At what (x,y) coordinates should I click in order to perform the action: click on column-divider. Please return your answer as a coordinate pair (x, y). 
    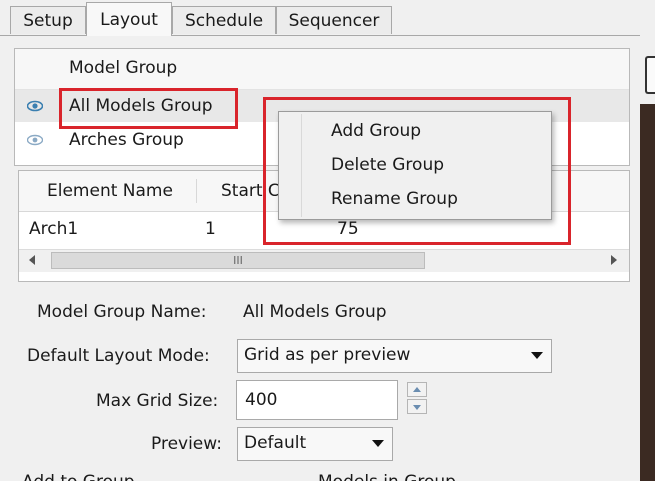
    Looking at the image, I should click on (196, 191).